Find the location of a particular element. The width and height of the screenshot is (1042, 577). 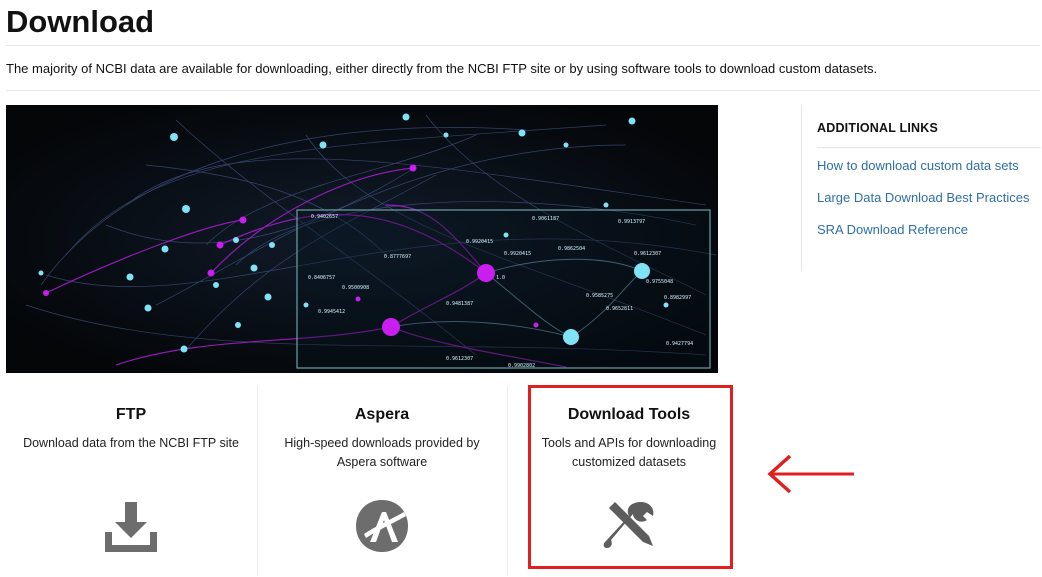

highlight-box is located at coordinates (630, 477).